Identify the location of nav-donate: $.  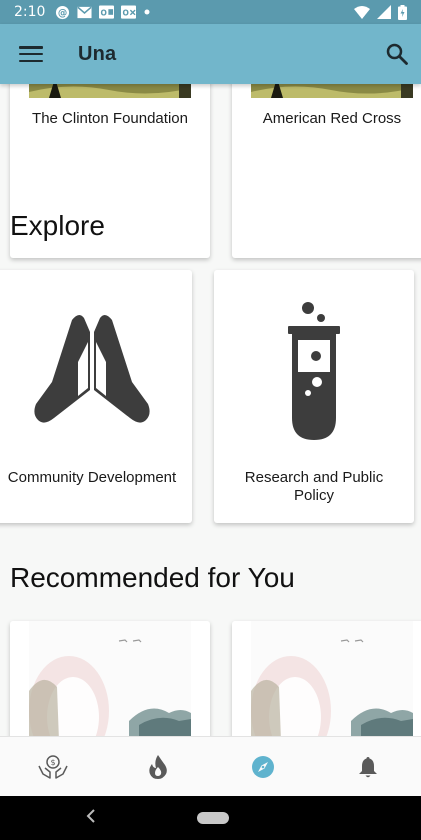
(53, 767).